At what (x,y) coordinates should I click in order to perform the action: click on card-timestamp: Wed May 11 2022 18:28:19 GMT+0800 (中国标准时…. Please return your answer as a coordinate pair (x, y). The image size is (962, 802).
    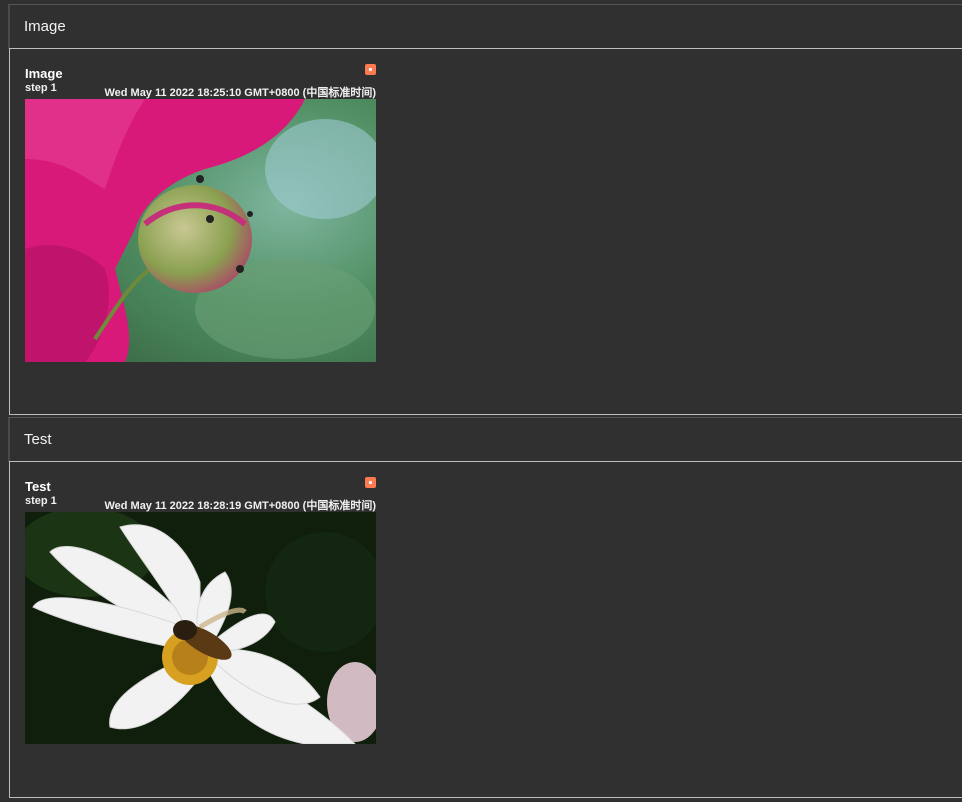
    Looking at the image, I should click on (240, 506).